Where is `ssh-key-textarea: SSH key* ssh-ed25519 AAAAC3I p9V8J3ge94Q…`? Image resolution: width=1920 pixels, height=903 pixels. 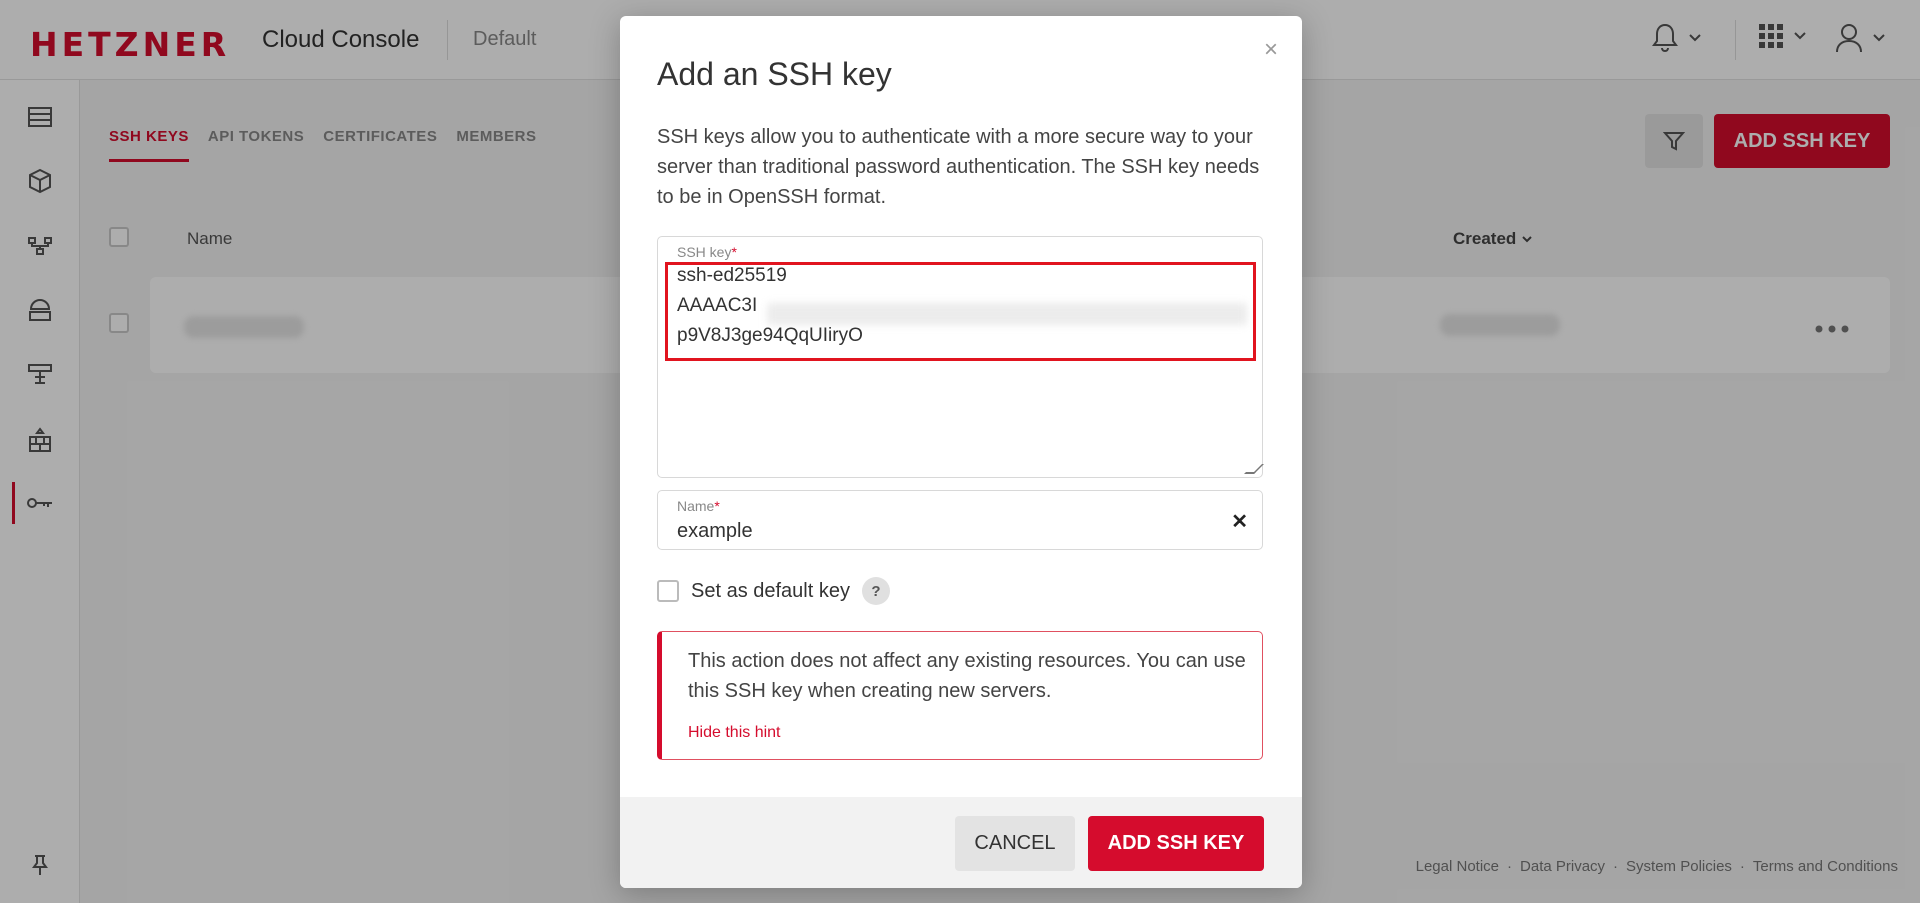 ssh-key-textarea: SSH key* ssh-ed25519 AAAAC3I p9V8J3ge94Q… is located at coordinates (960, 357).